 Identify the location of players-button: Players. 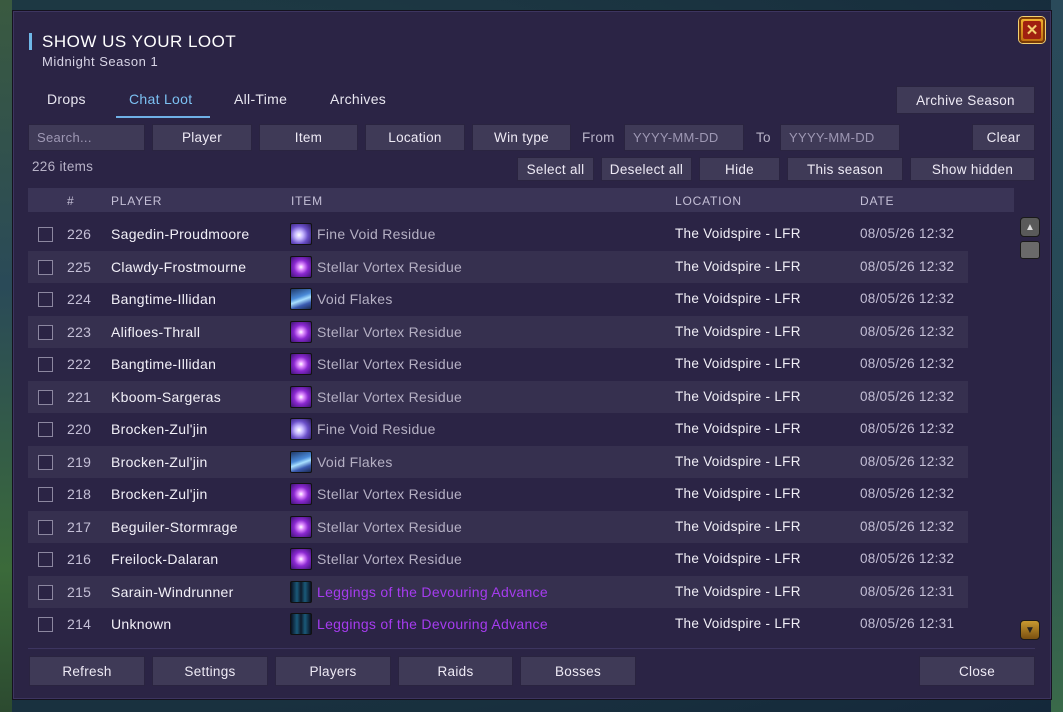
(333, 671).